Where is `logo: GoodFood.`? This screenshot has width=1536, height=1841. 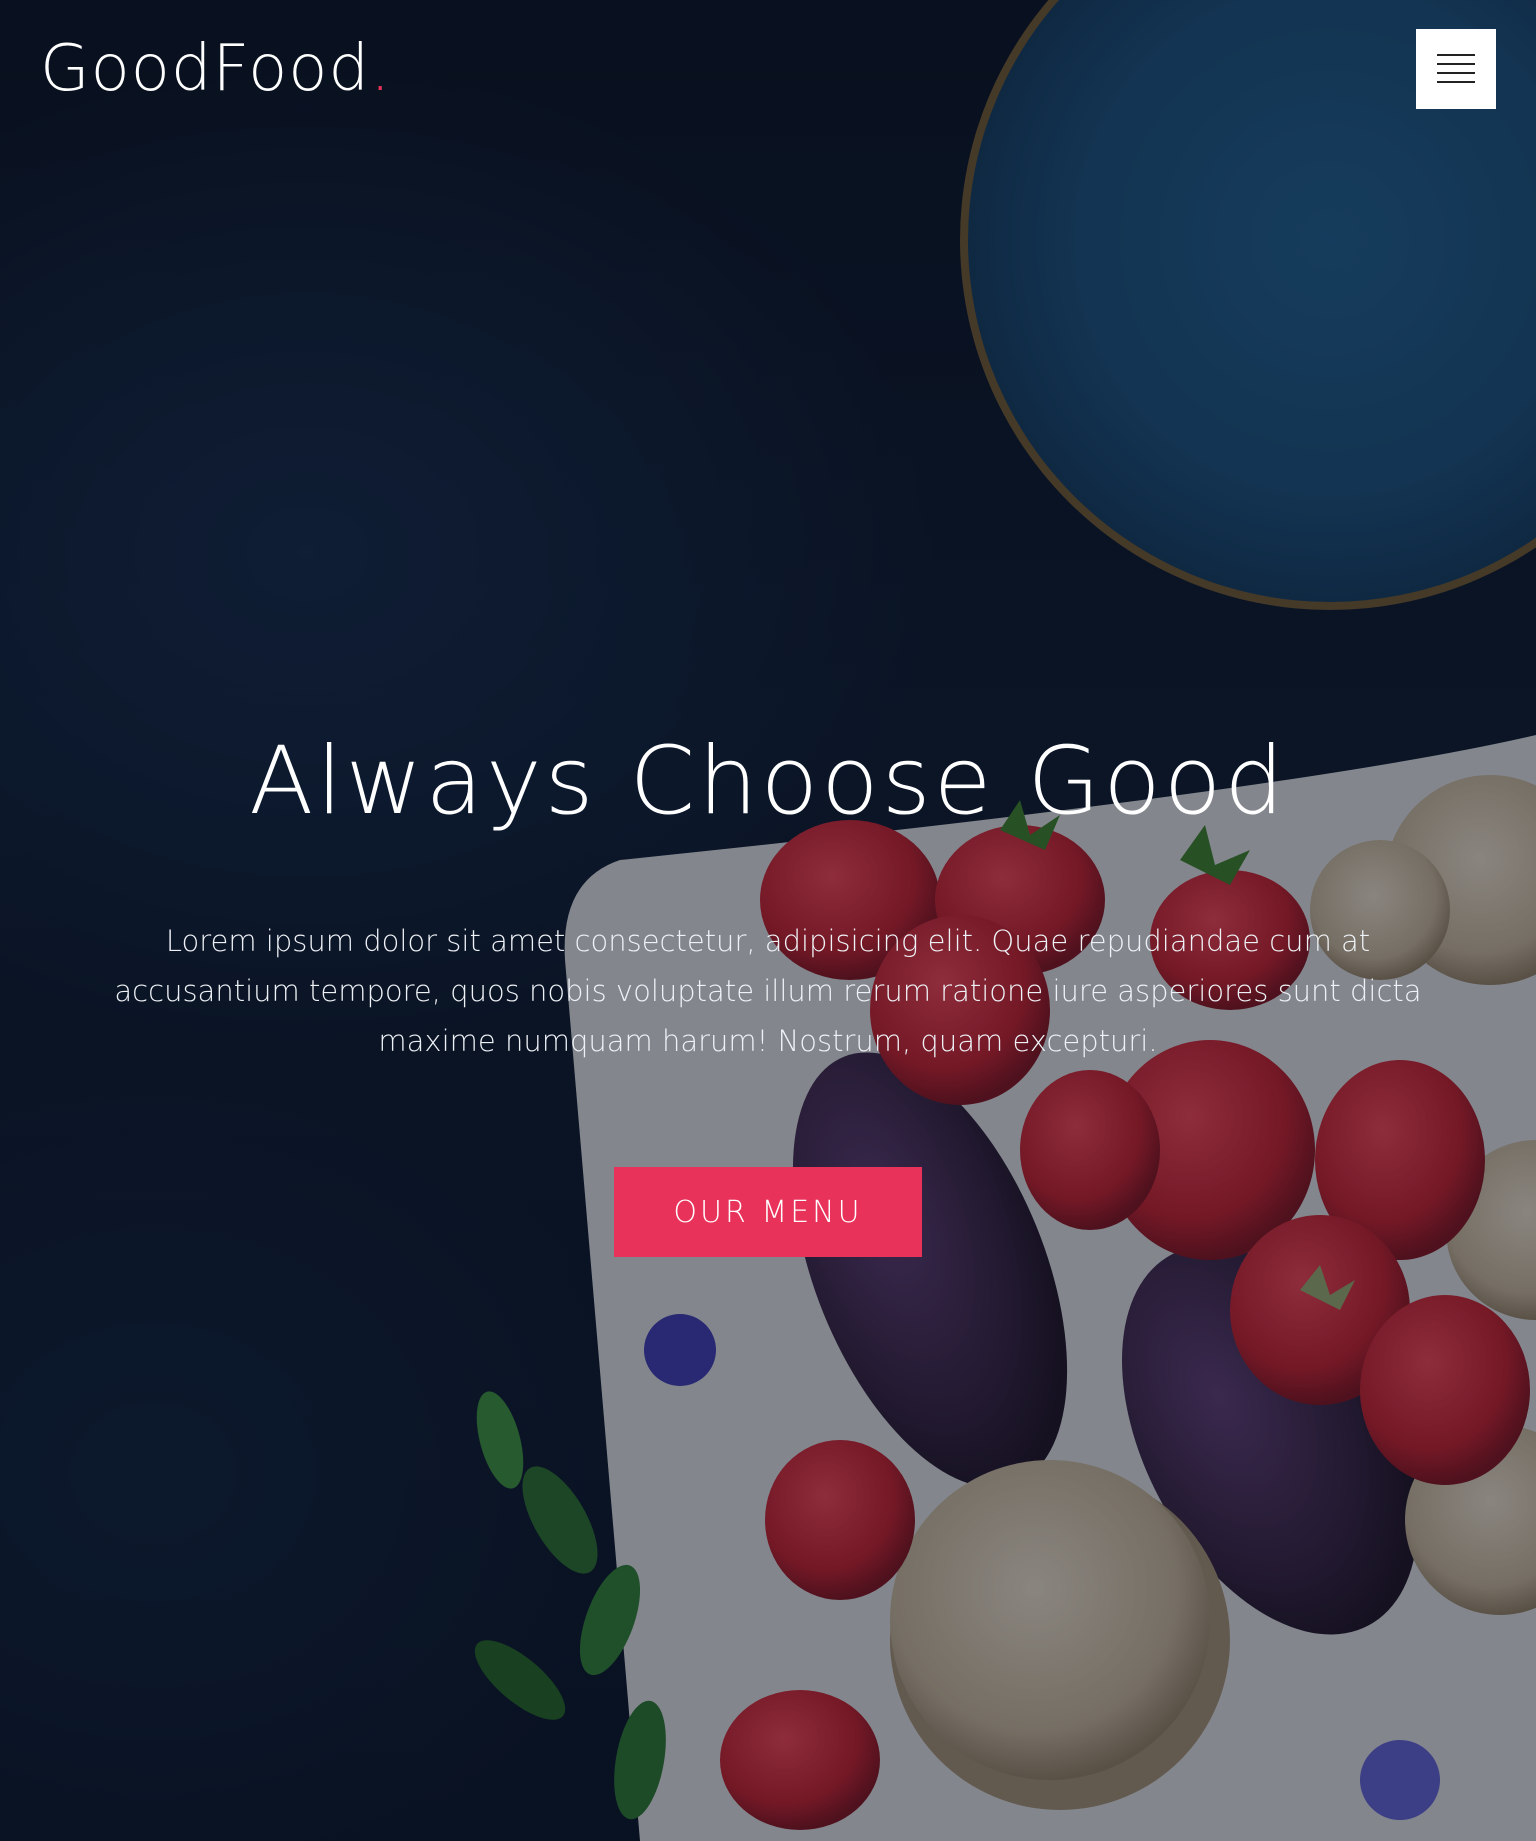
logo: GoodFood. is located at coordinates (215, 69).